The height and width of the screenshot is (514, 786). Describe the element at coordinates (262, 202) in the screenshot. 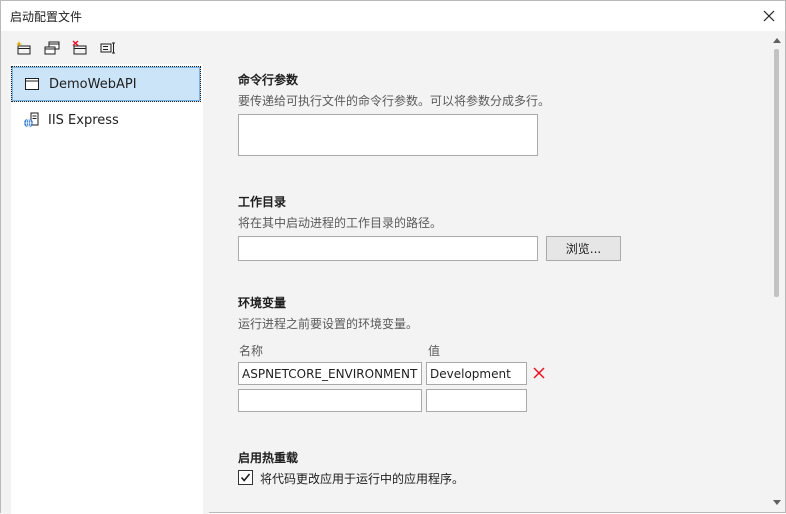

I see `workdir-title: 工作目录` at that location.